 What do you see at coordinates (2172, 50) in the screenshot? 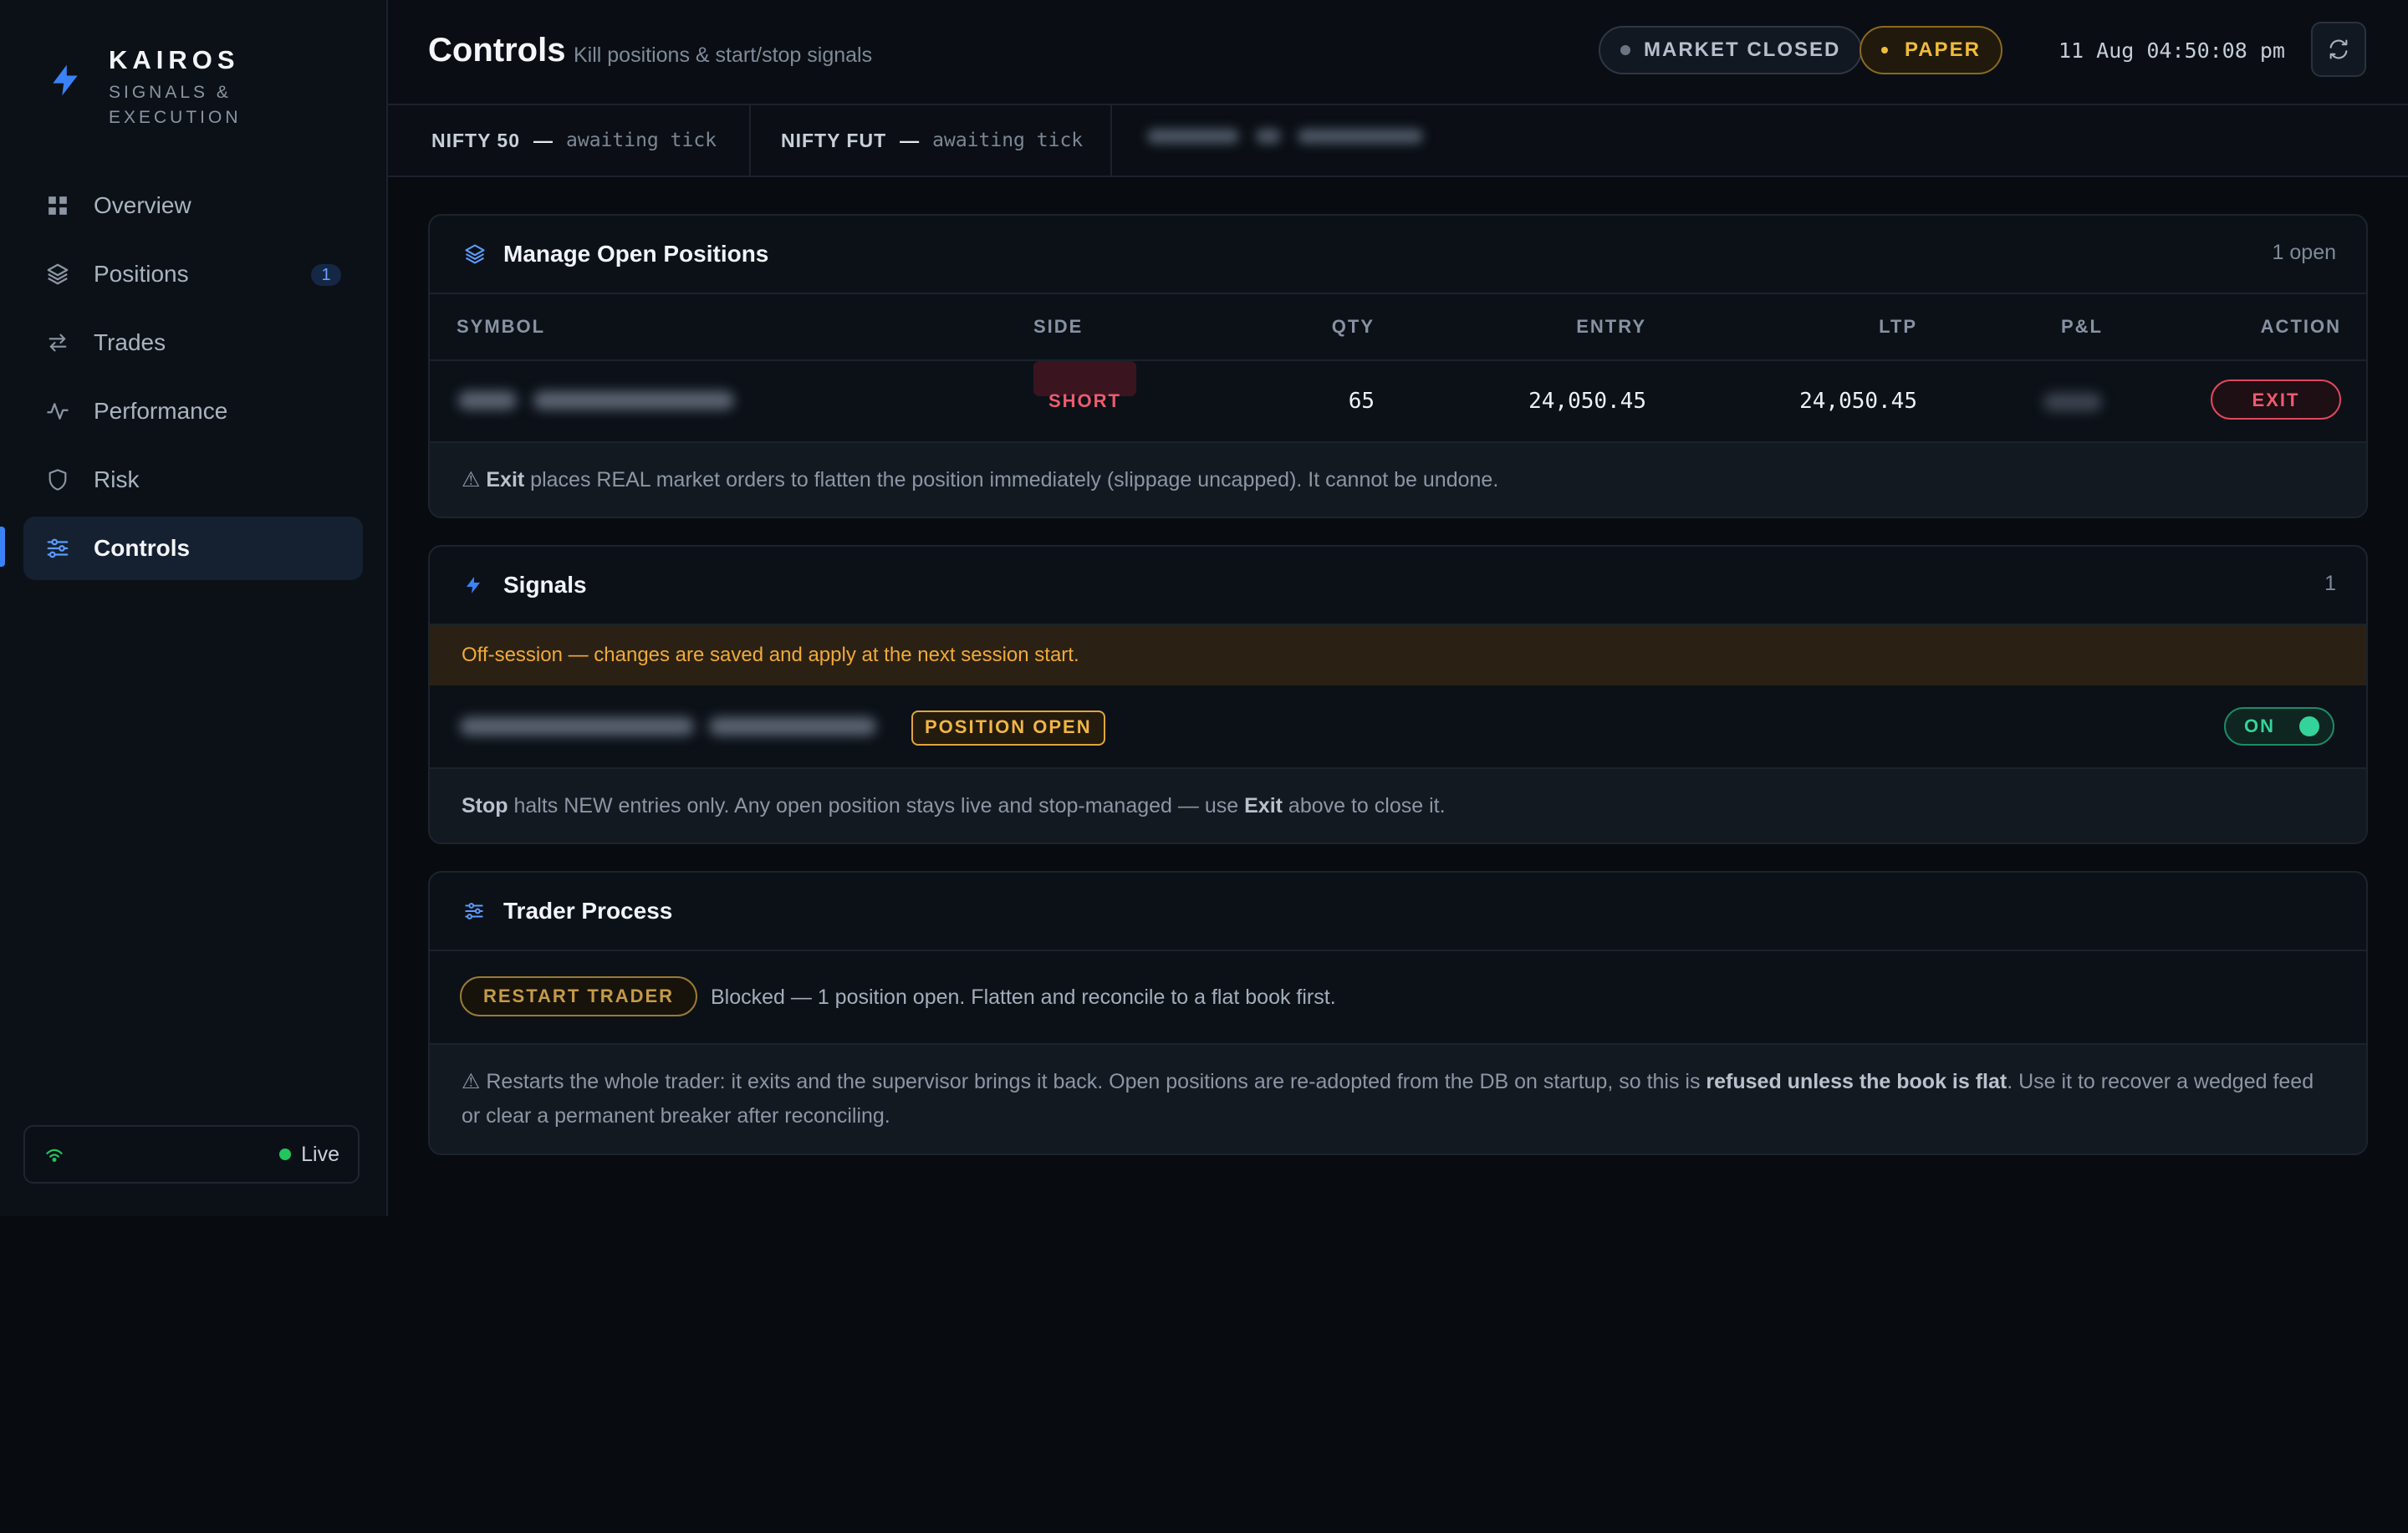
I see `clock: 11 Aug 04:50:08 pm` at bounding box center [2172, 50].